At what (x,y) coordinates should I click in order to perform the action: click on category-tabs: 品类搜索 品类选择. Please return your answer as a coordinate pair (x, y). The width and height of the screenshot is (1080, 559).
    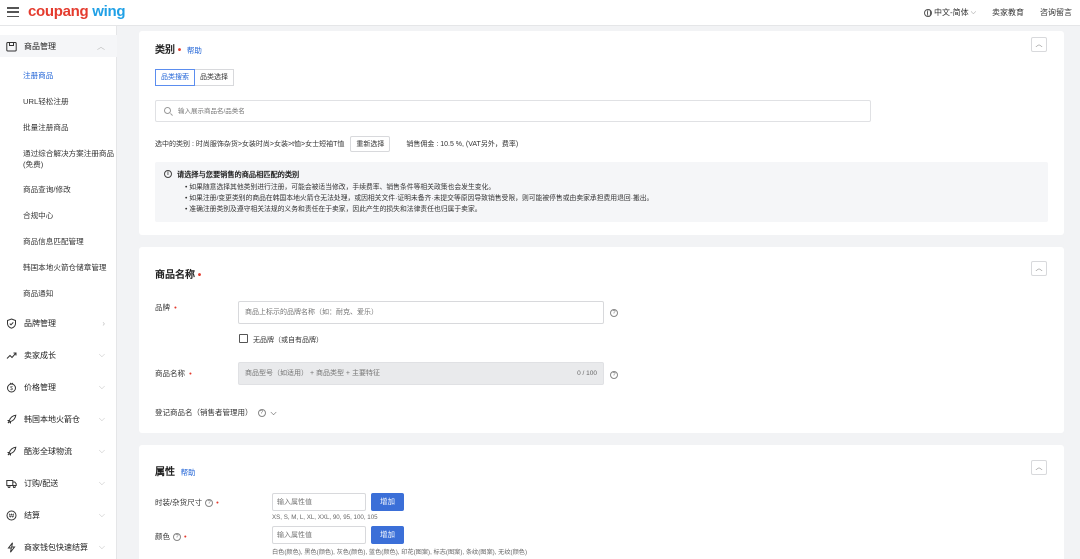
    Looking at the image, I should click on (194, 77).